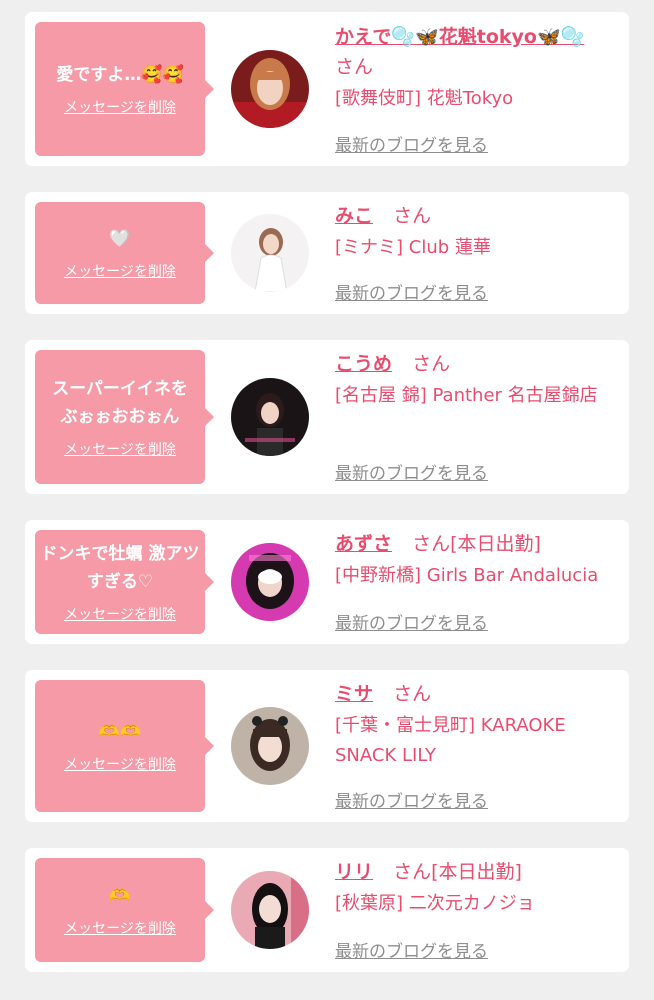 The width and height of the screenshot is (654, 1000). Describe the element at coordinates (480, 888) in the screenshot. I see `cast-info: リリ さん[本日出勤] [秋葉原] 二次元カノジョ` at that location.